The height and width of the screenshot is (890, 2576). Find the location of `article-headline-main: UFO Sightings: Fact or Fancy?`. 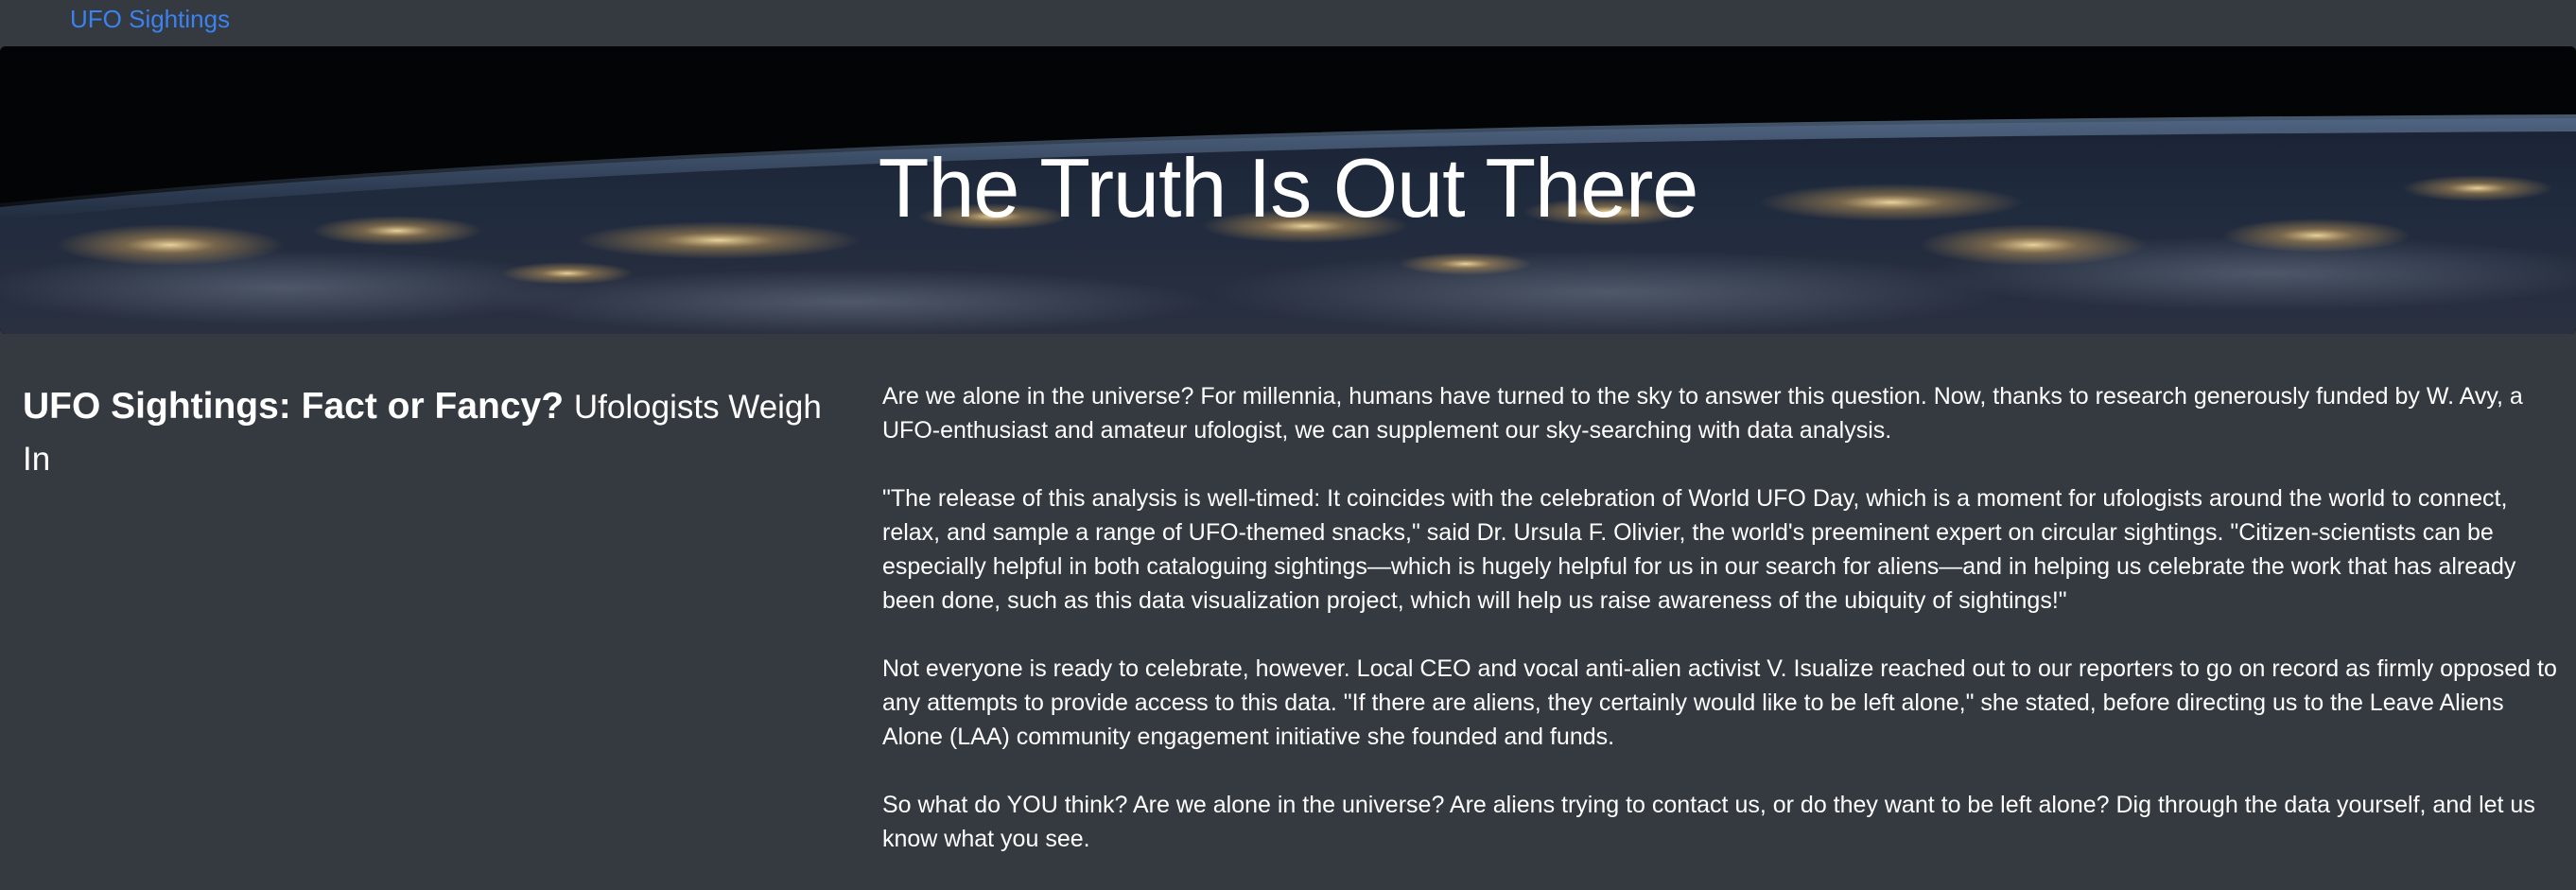

article-headline-main: UFO Sightings: Fact or Fancy? is located at coordinates (294, 406).